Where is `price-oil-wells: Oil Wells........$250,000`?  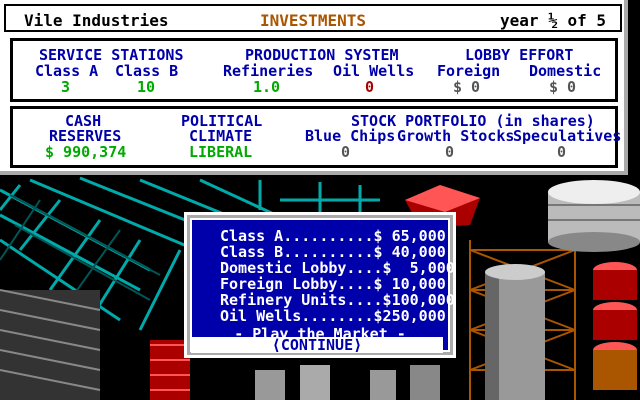
price-oil-wells: Oil Wells........$250,000 is located at coordinates (333, 316).